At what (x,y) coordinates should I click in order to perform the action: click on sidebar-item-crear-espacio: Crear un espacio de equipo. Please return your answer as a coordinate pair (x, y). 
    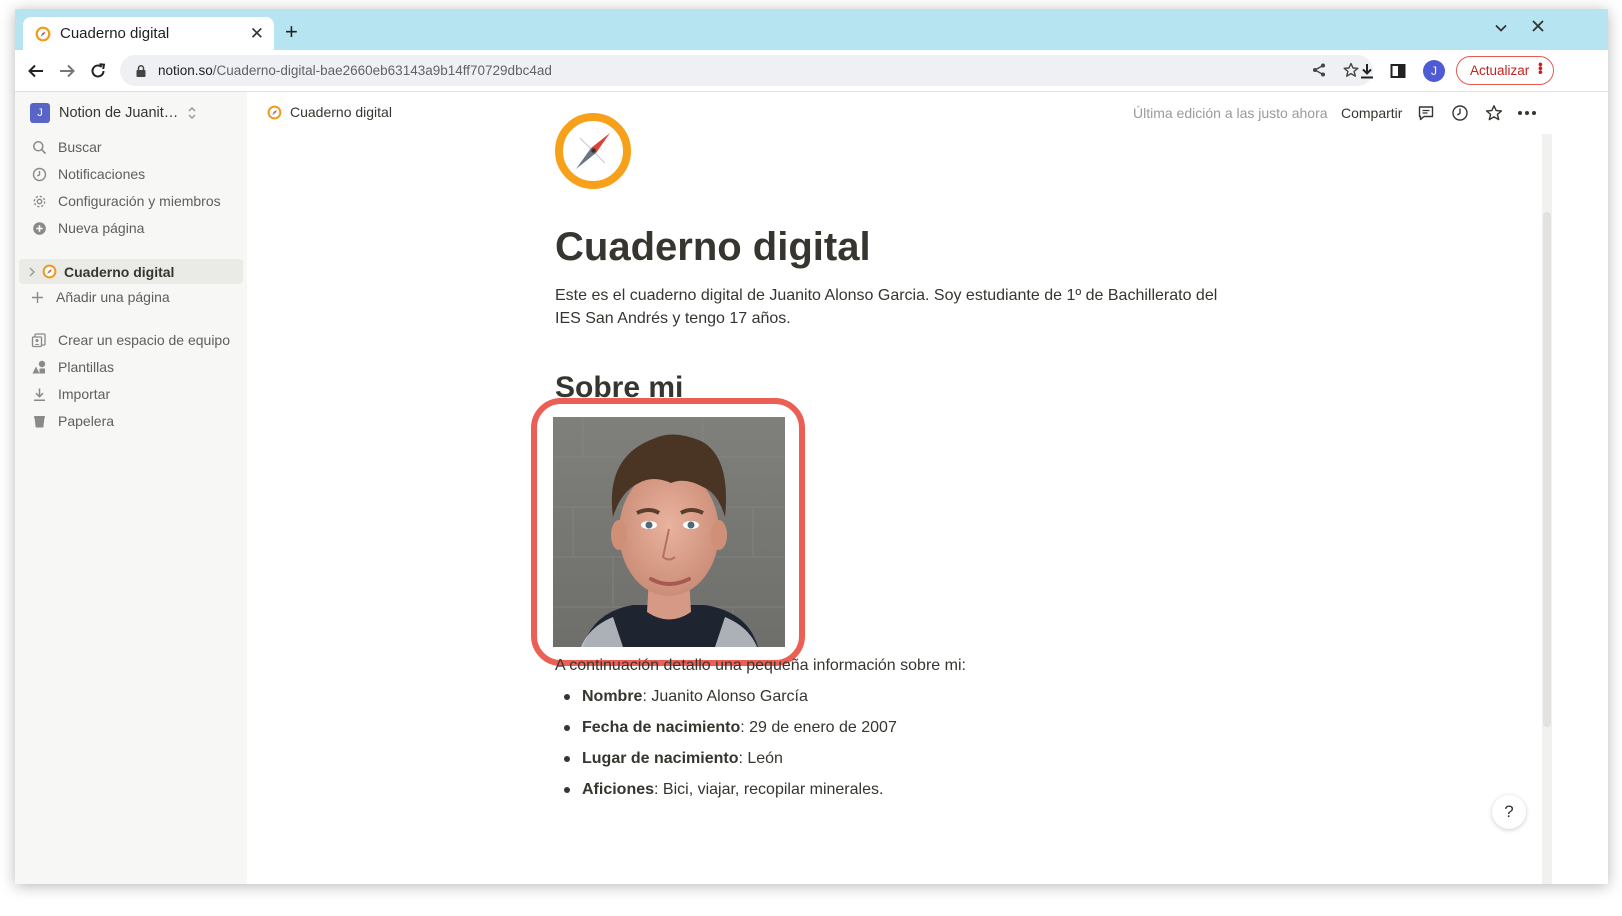
    Looking at the image, I should click on (130, 340).